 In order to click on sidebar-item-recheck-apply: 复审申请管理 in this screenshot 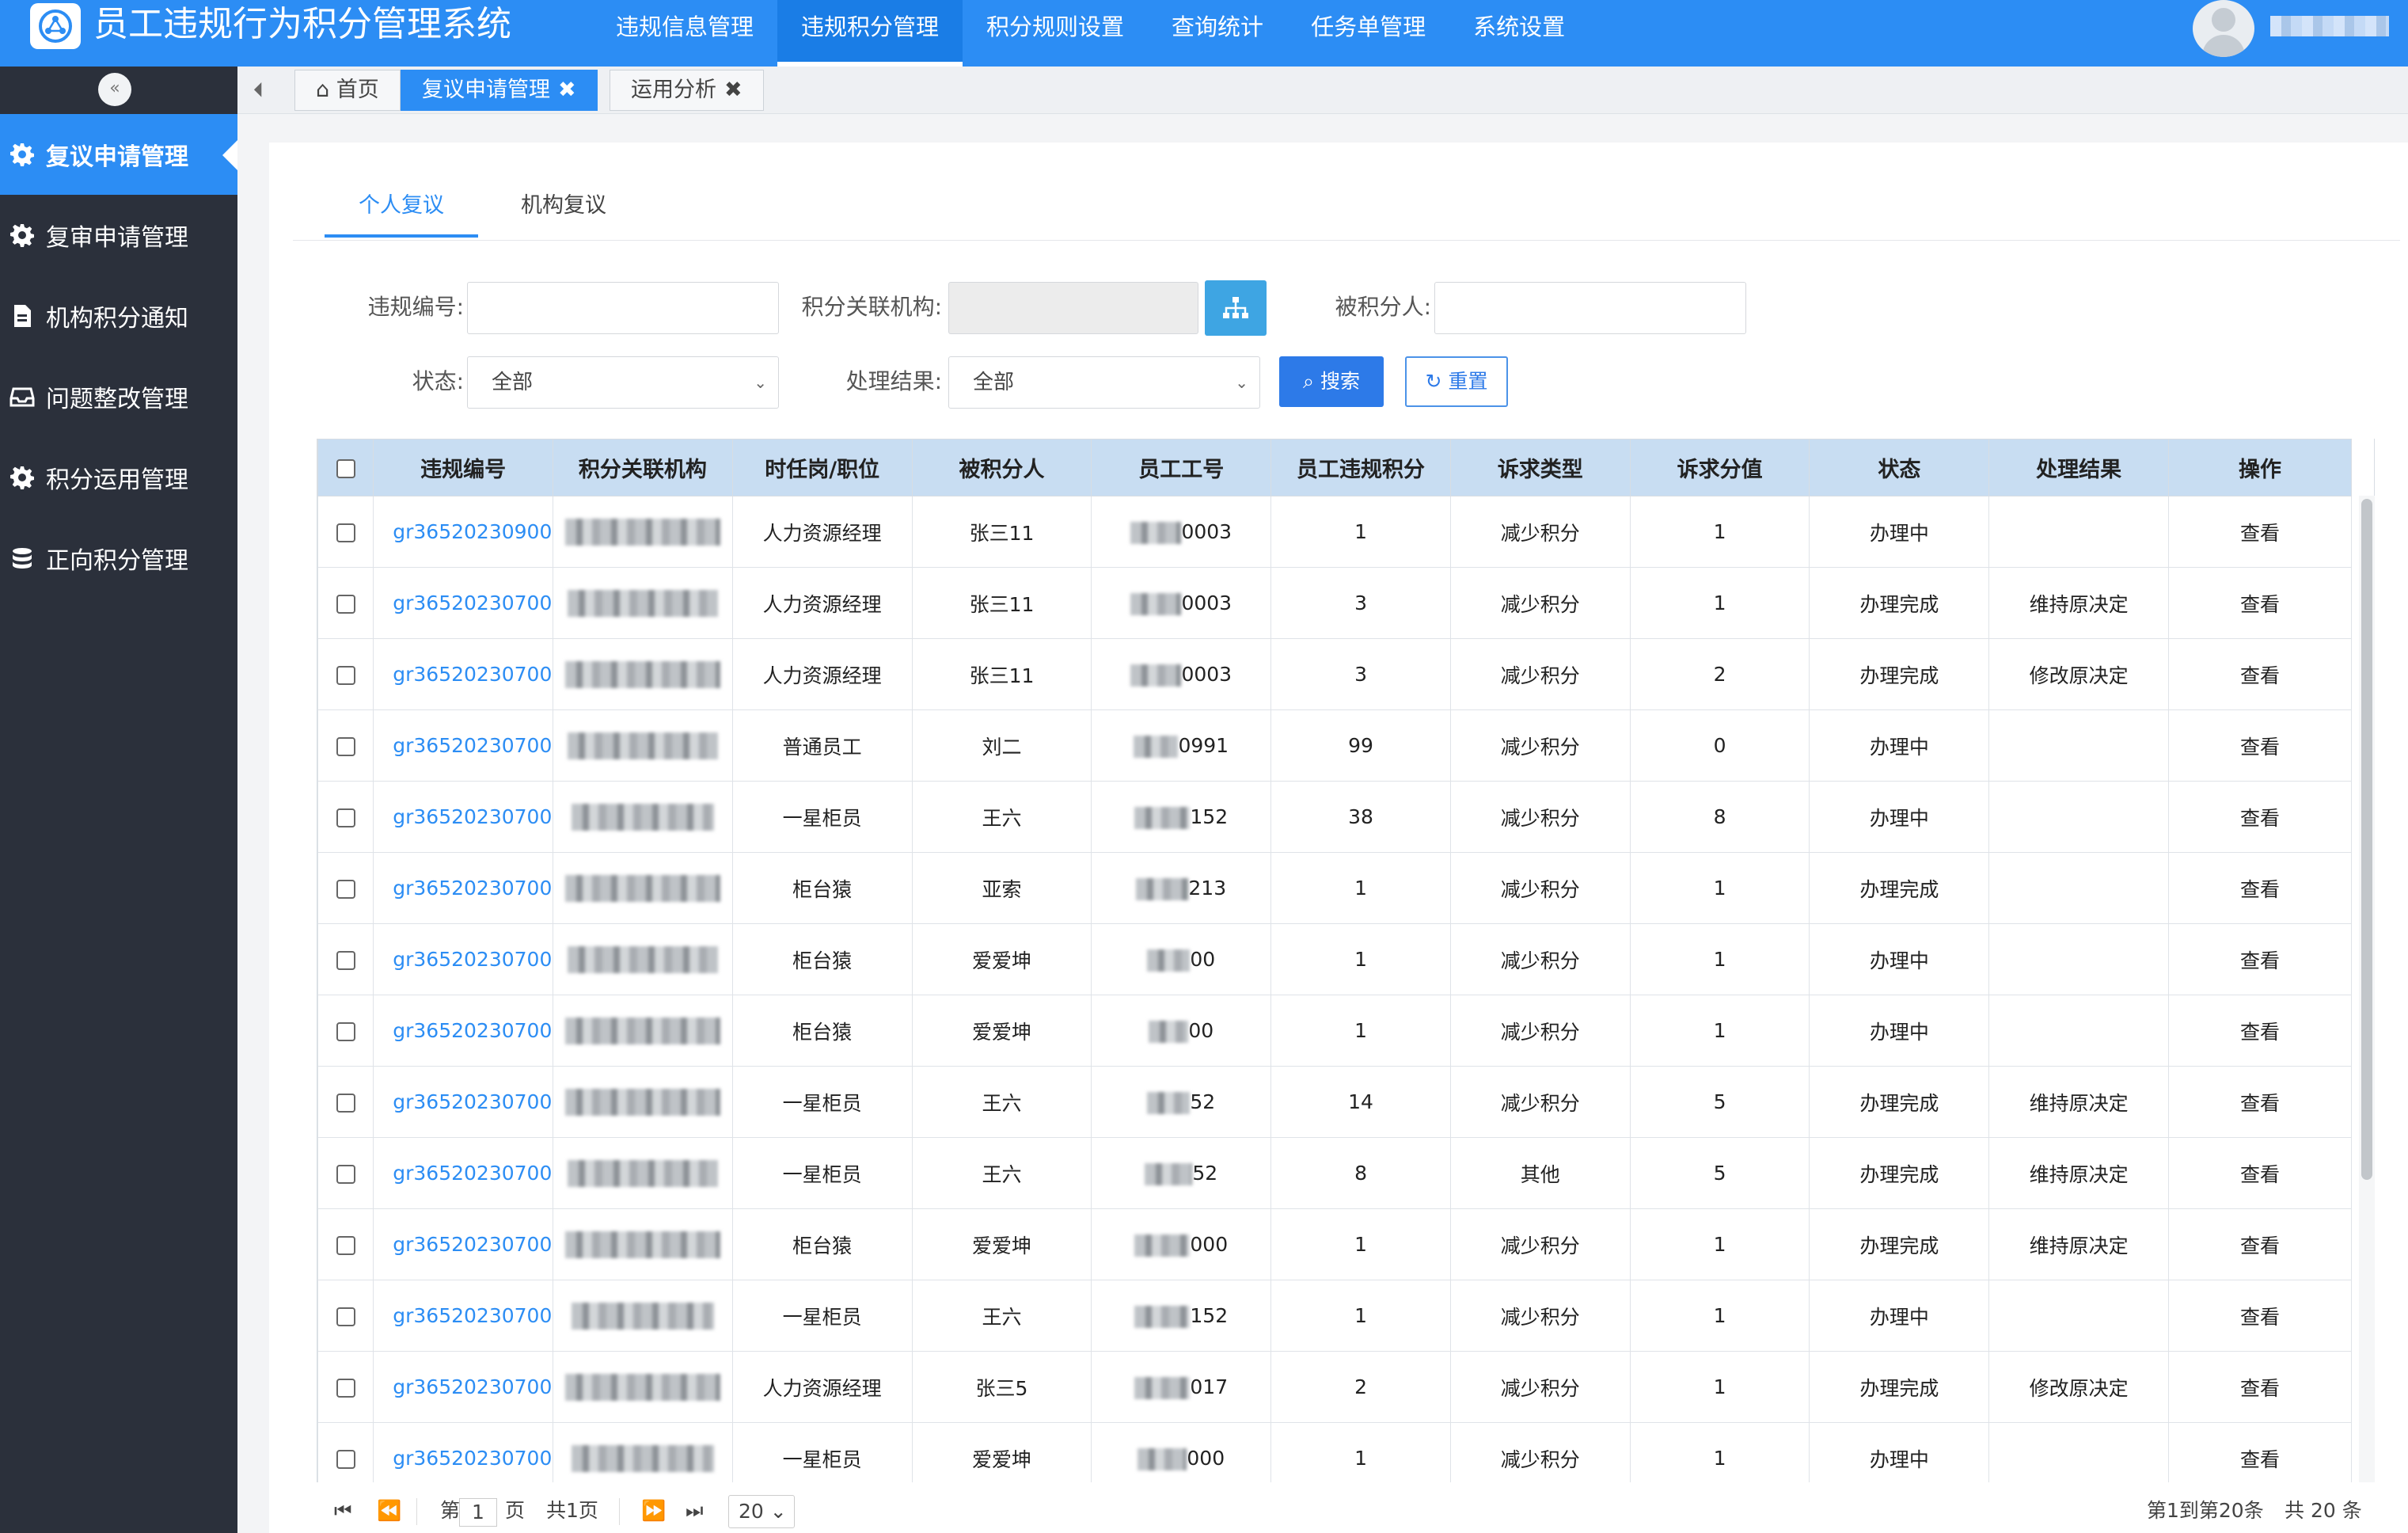, I will do `click(118, 235)`.